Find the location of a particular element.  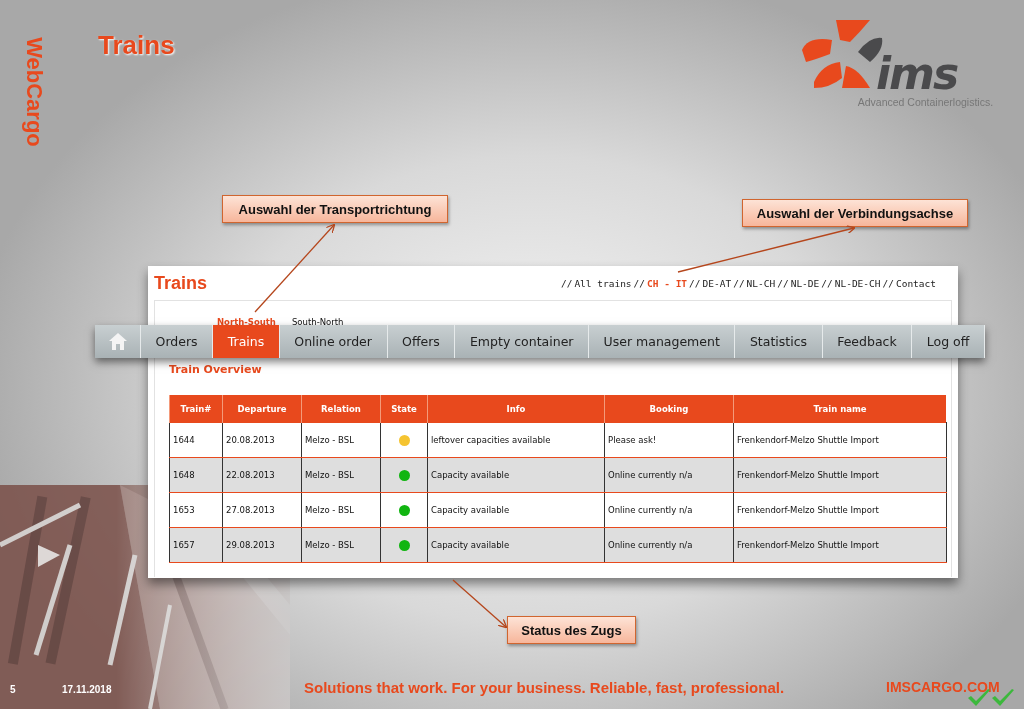

route-link: NL-DE is located at coordinates (805, 283).